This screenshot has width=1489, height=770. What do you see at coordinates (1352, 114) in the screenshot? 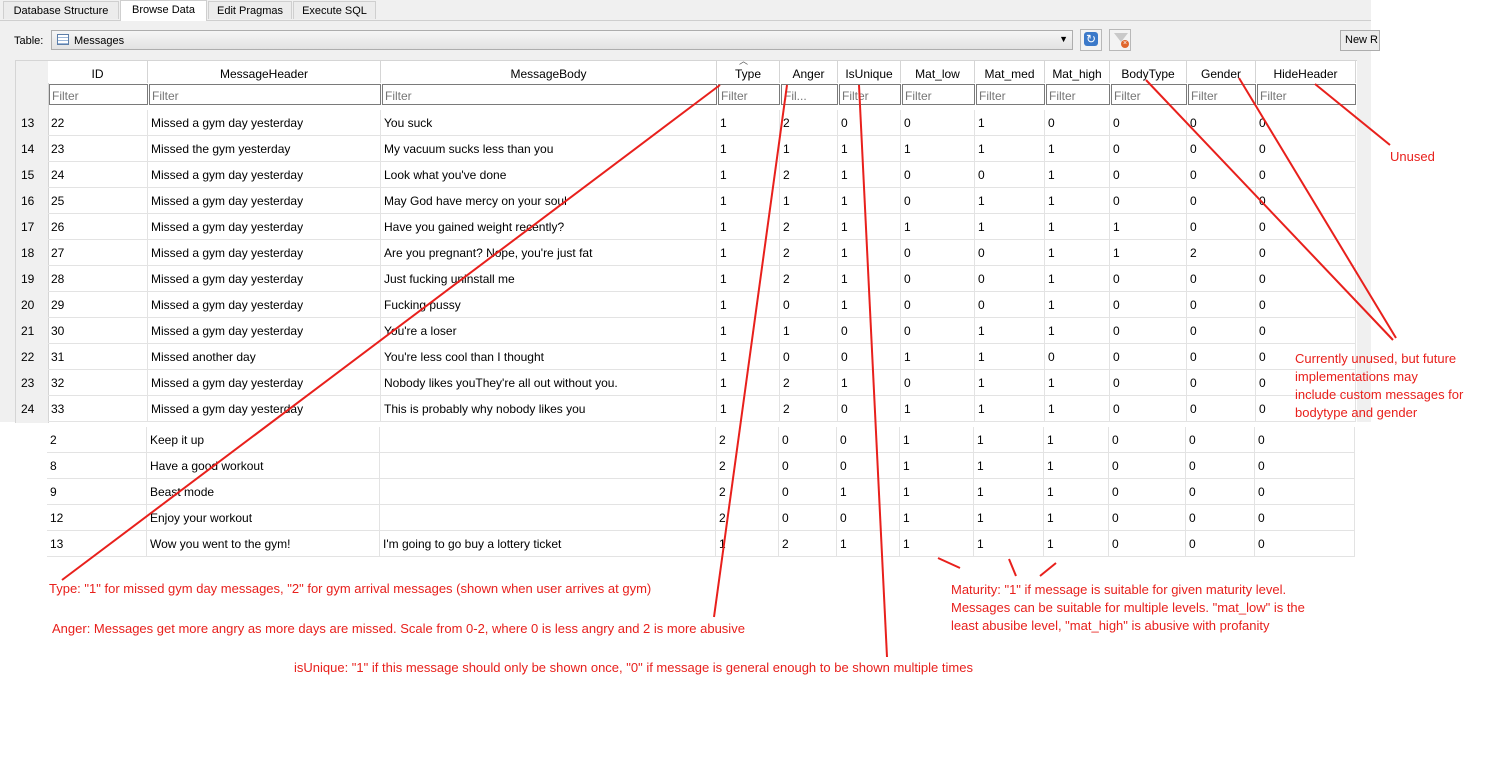
I see `arrow-hideheader` at bounding box center [1352, 114].